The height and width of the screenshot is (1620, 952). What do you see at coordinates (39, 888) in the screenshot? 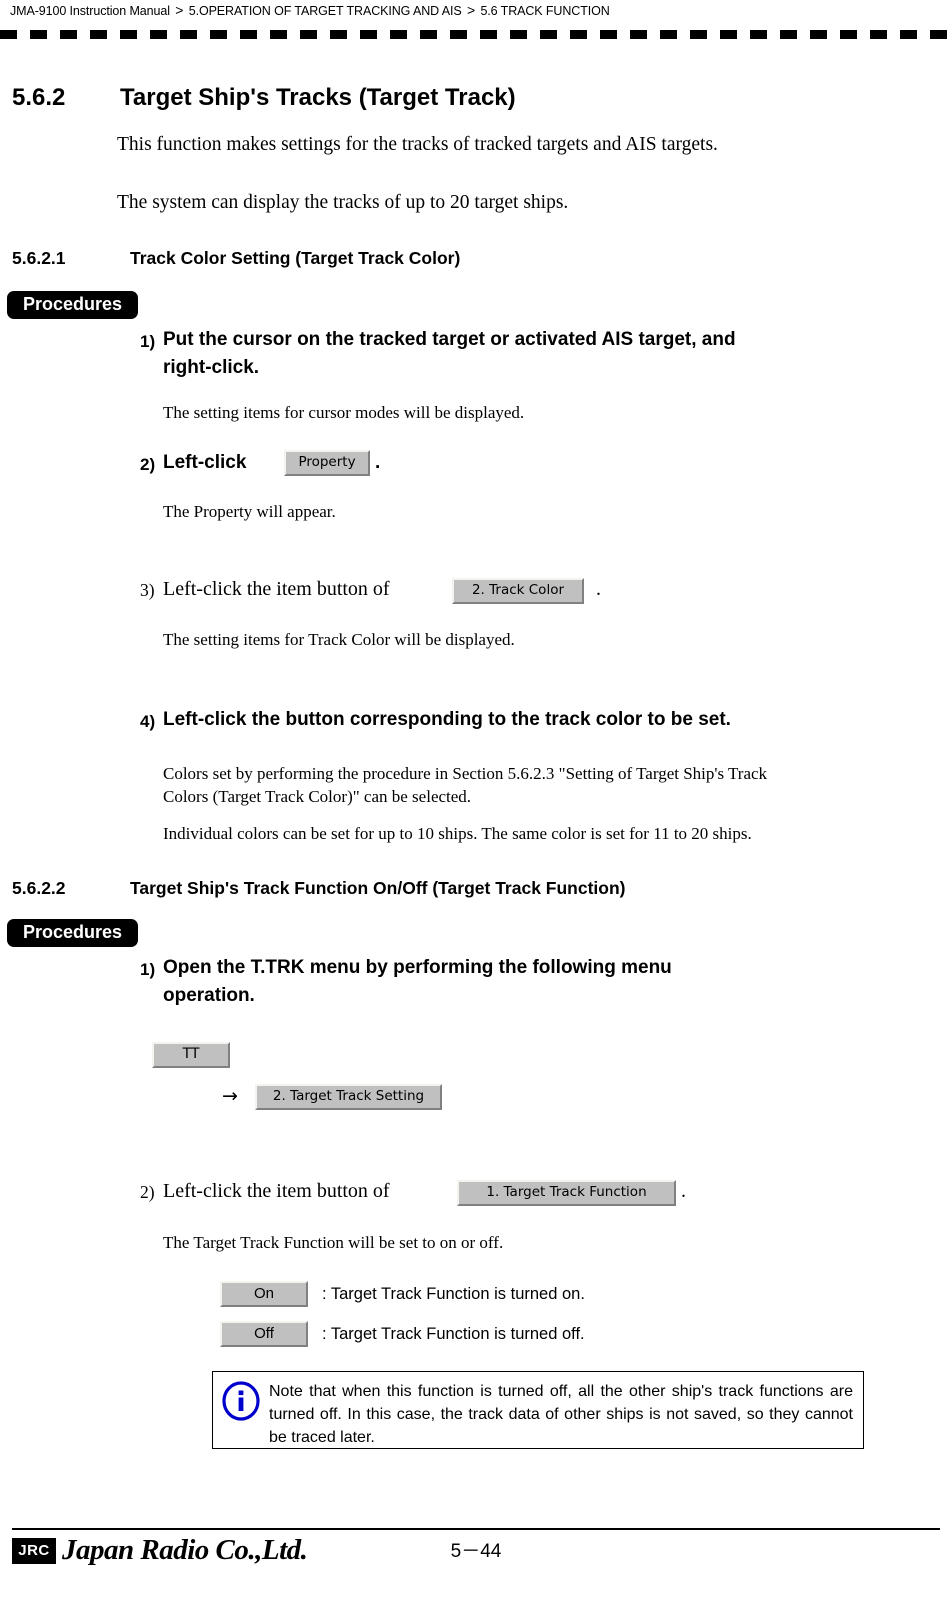
I see `section-5622-number: 5.6.2.2` at bounding box center [39, 888].